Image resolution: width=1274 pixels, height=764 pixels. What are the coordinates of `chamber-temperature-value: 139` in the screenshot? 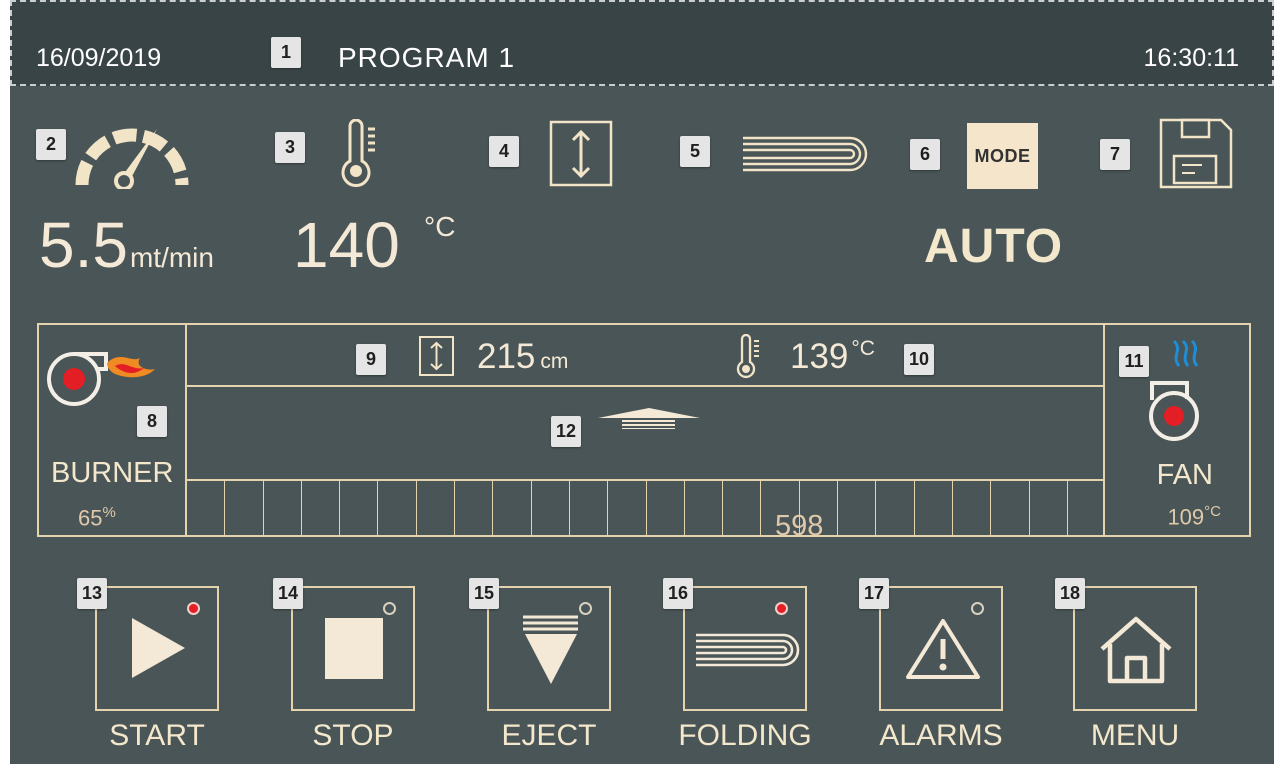 It's located at (819, 356).